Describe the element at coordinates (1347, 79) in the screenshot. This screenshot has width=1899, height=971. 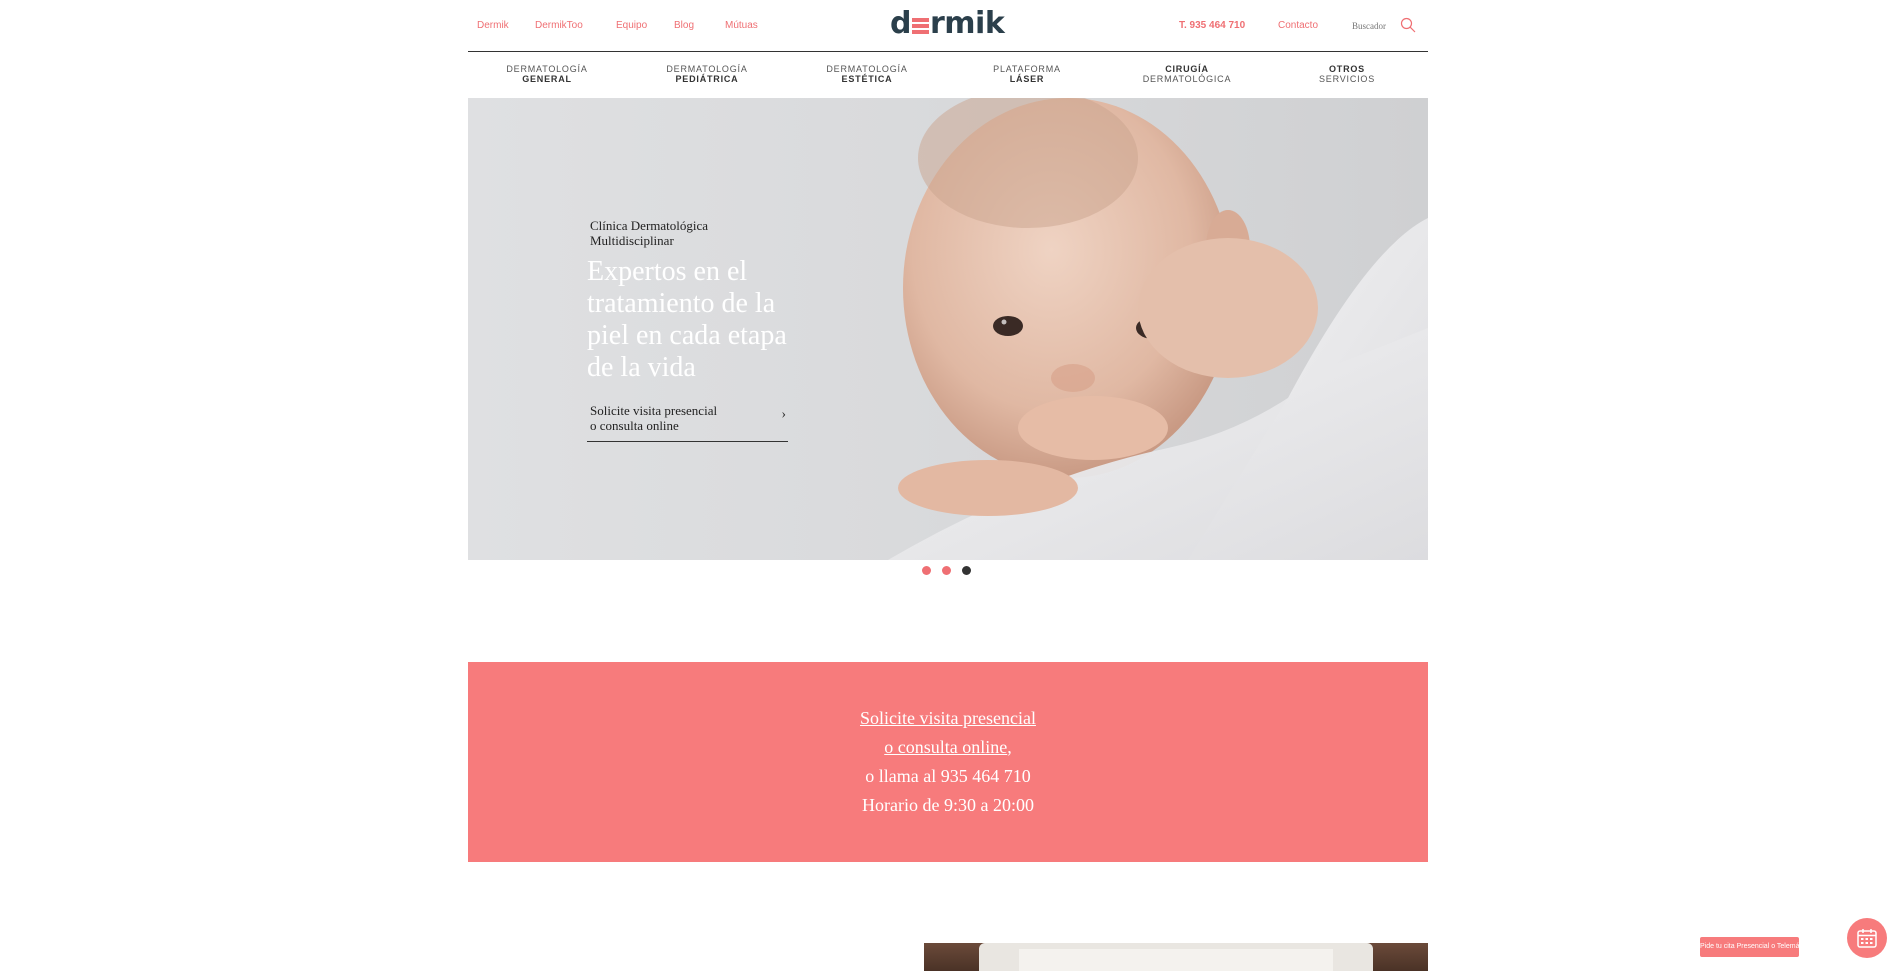
I see `nav-item-line2: SERVICIOS` at that location.